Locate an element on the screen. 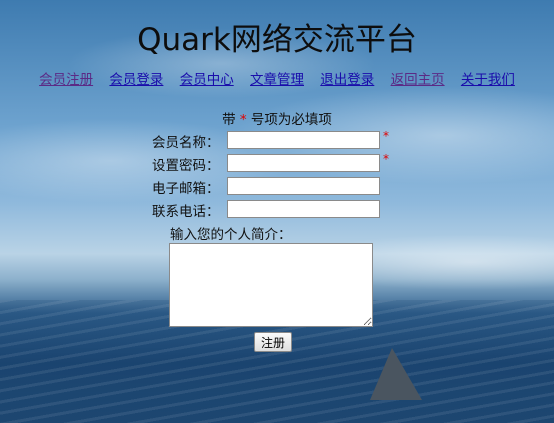 This screenshot has height=423, width=554. username-label: 会员名称： is located at coordinates (186, 143).